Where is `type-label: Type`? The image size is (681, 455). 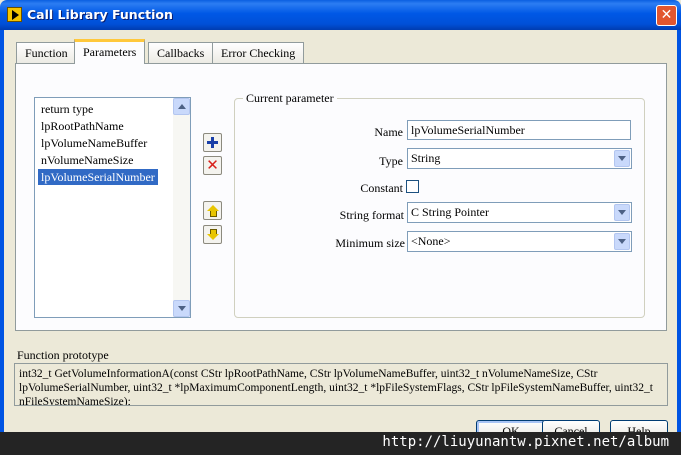 type-label: Type is located at coordinates (391, 161).